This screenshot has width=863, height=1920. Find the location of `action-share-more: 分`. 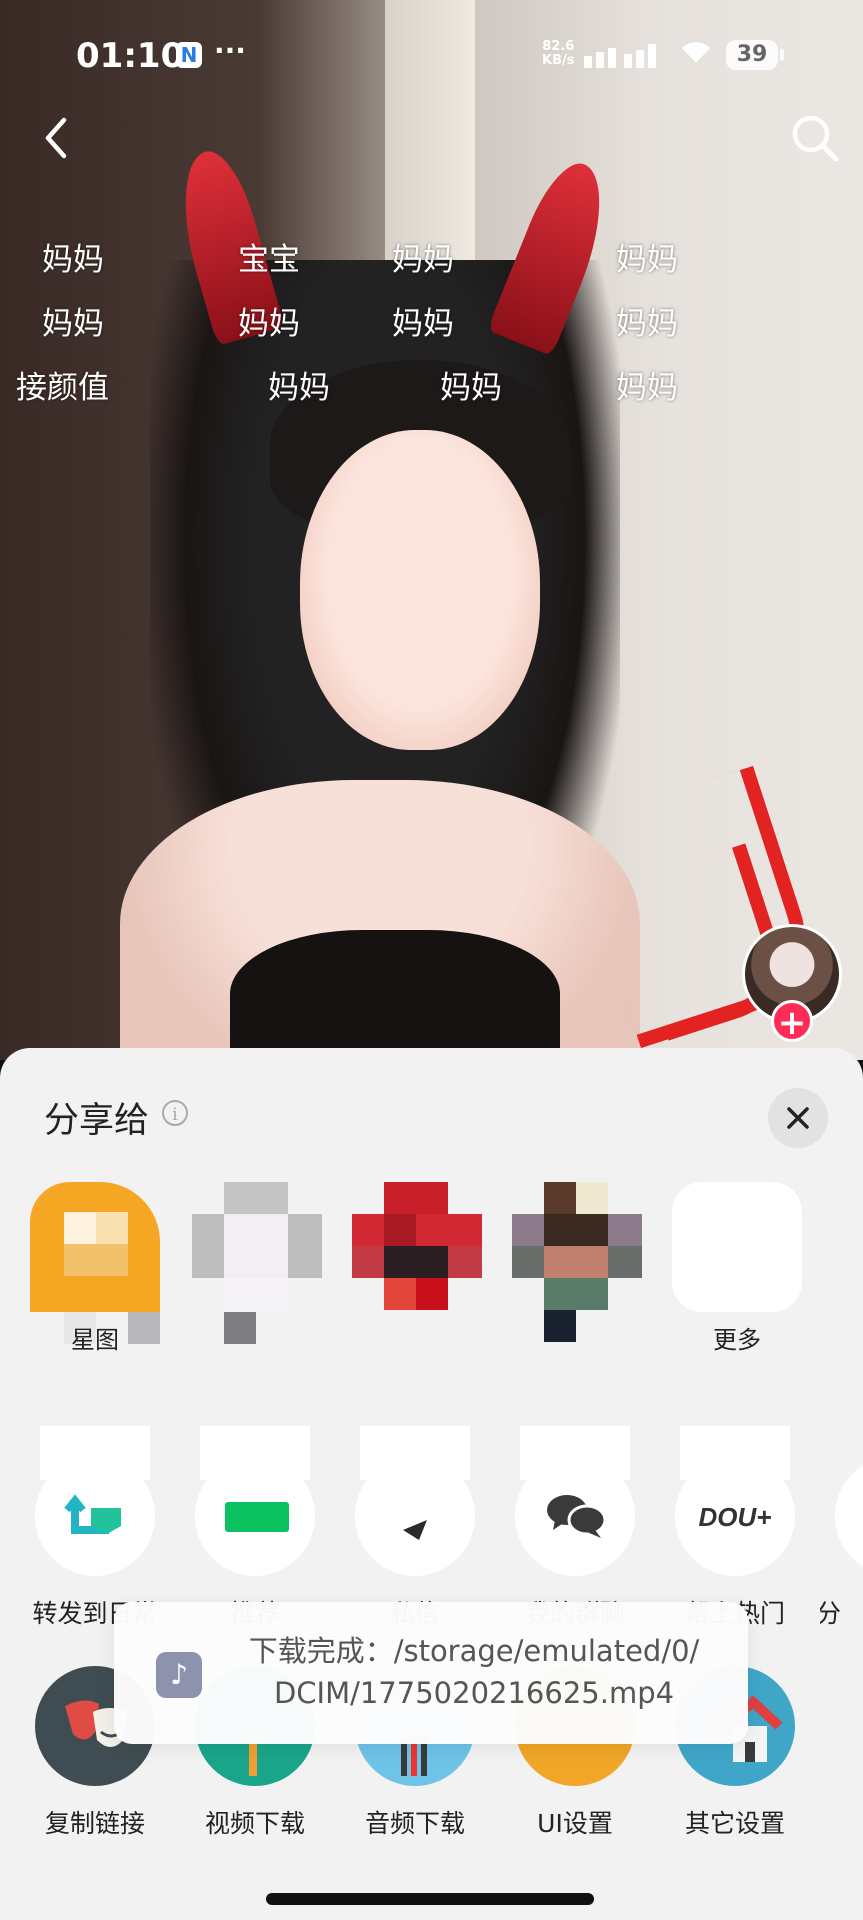

action-share-more: 分 is located at coordinates (841, 1556).